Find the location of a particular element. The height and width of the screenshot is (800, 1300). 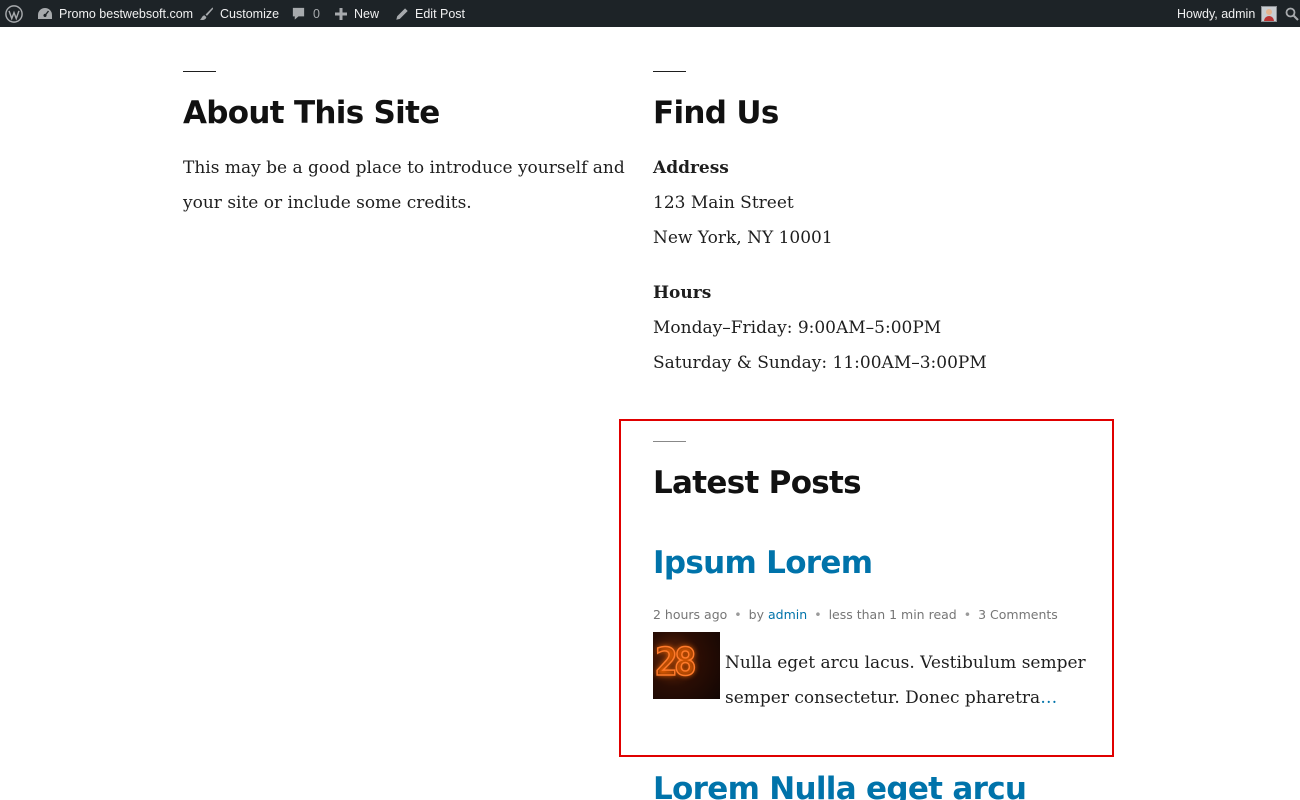

post-thumbnail: 28 is located at coordinates (686, 665).